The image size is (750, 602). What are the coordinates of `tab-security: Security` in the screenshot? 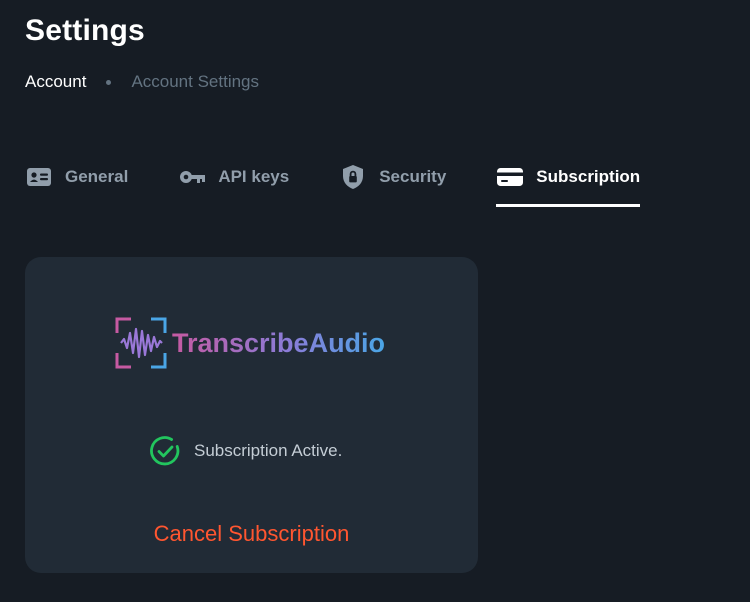 It's located at (392, 177).